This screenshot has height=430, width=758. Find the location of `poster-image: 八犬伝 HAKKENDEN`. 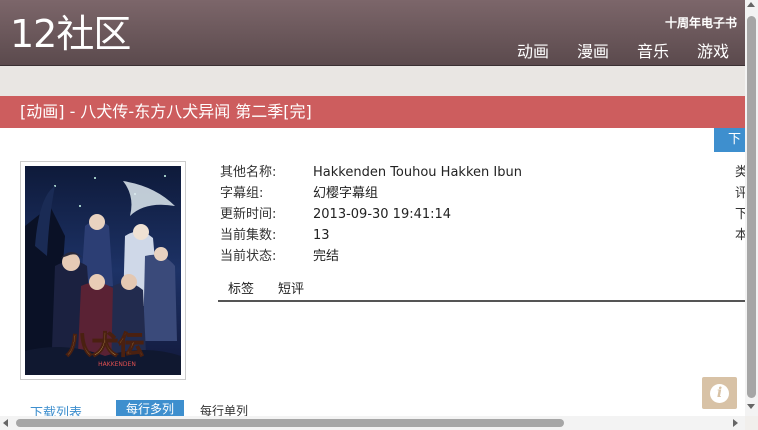

poster-image: 八犬伝 HAKKENDEN is located at coordinates (103, 270).